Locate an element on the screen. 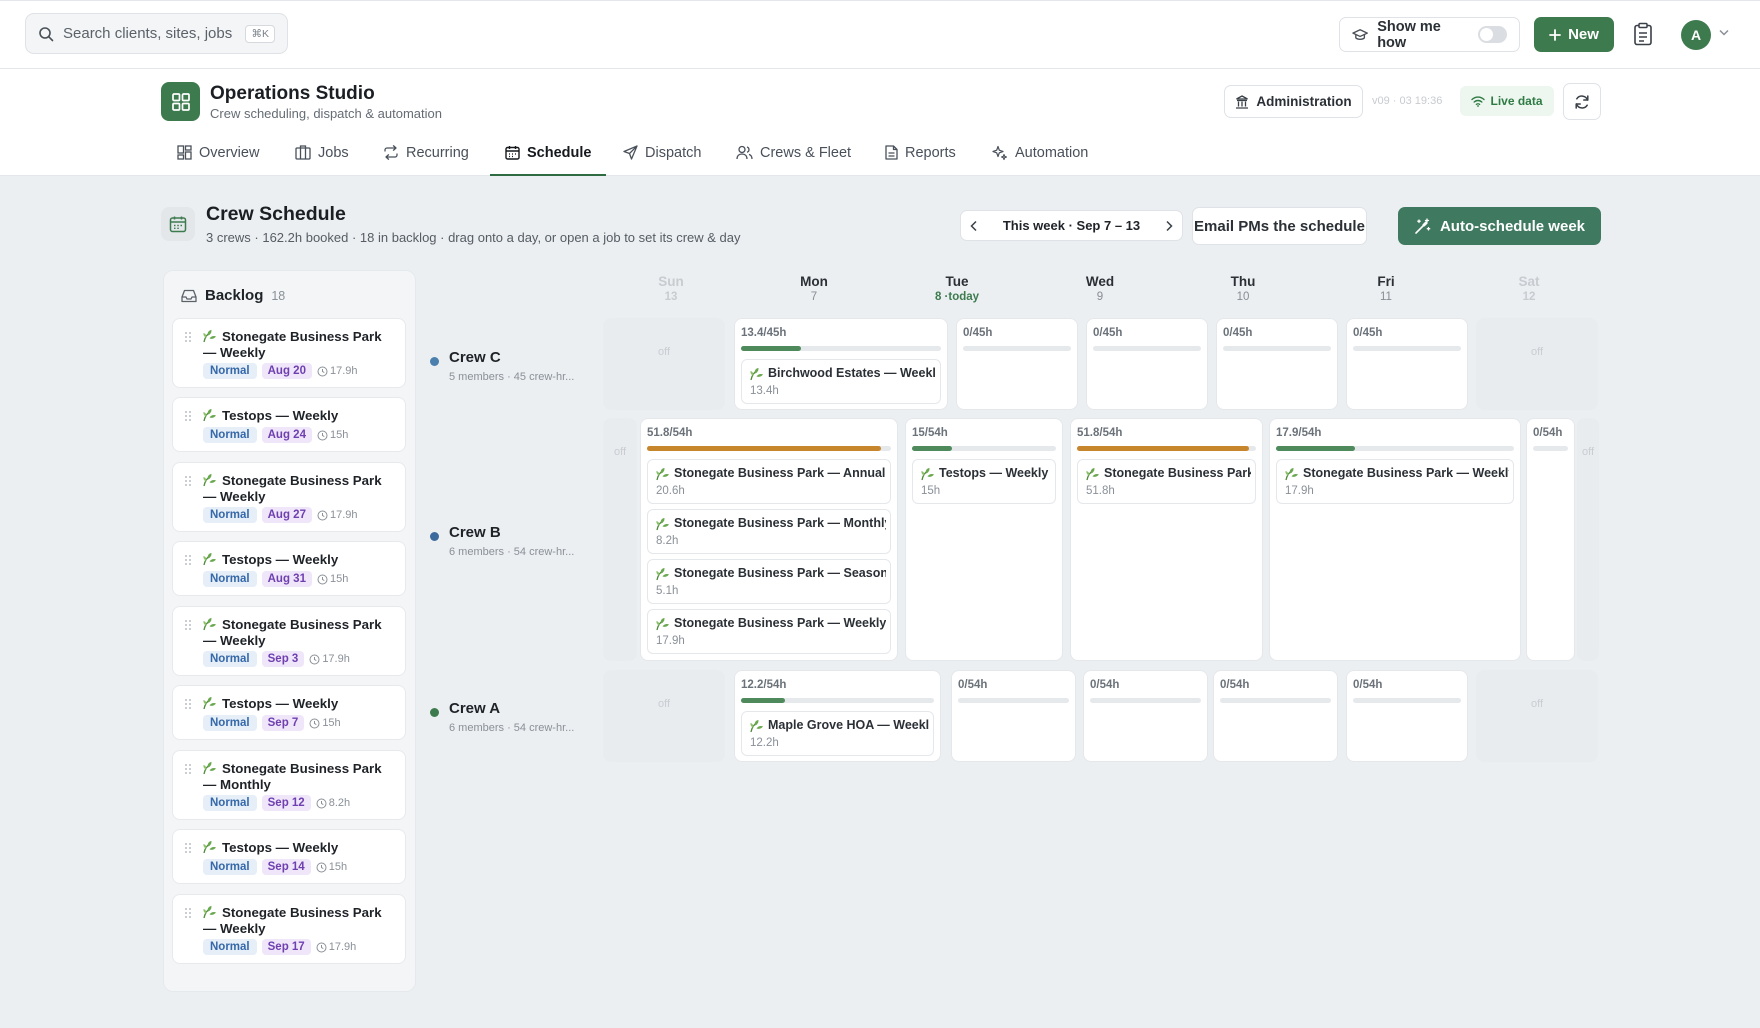 This screenshot has height=1028, width=1760. tab-dispatch: Dispatch is located at coordinates (662, 157).